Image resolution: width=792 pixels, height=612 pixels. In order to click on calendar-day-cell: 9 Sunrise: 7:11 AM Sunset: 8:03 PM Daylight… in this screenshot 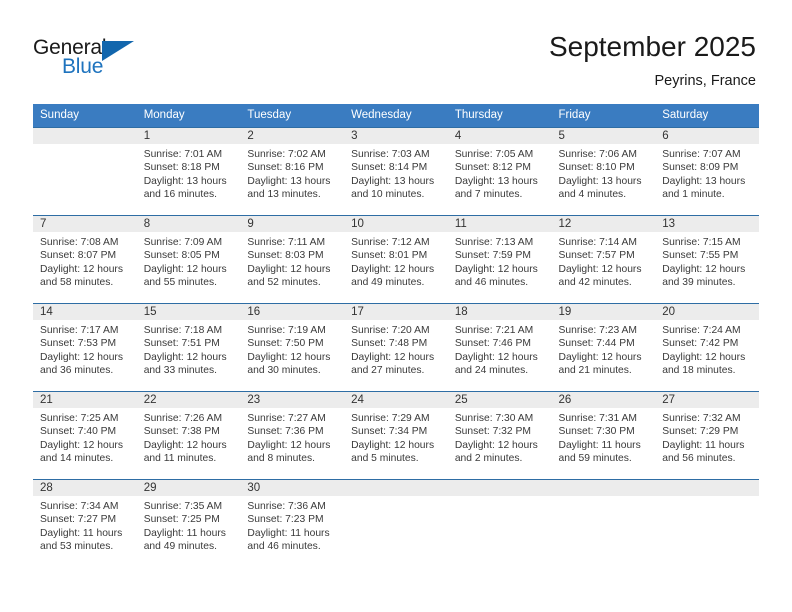, I will do `click(292, 259)`.